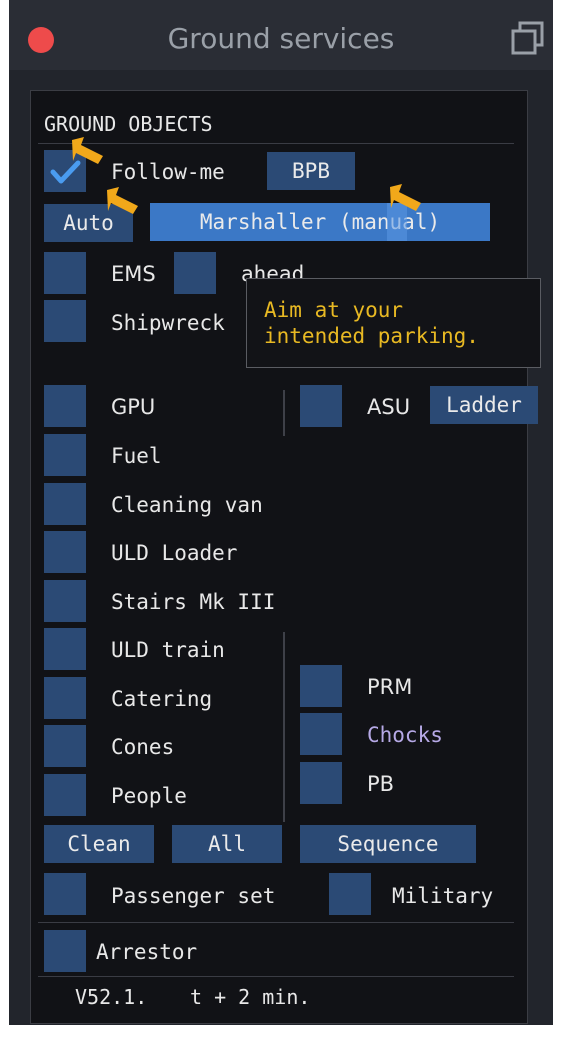 The height and width of the screenshot is (1039, 563). Describe the element at coordinates (65, 951) in the screenshot. I see `arrestor-checkbox` at that location.